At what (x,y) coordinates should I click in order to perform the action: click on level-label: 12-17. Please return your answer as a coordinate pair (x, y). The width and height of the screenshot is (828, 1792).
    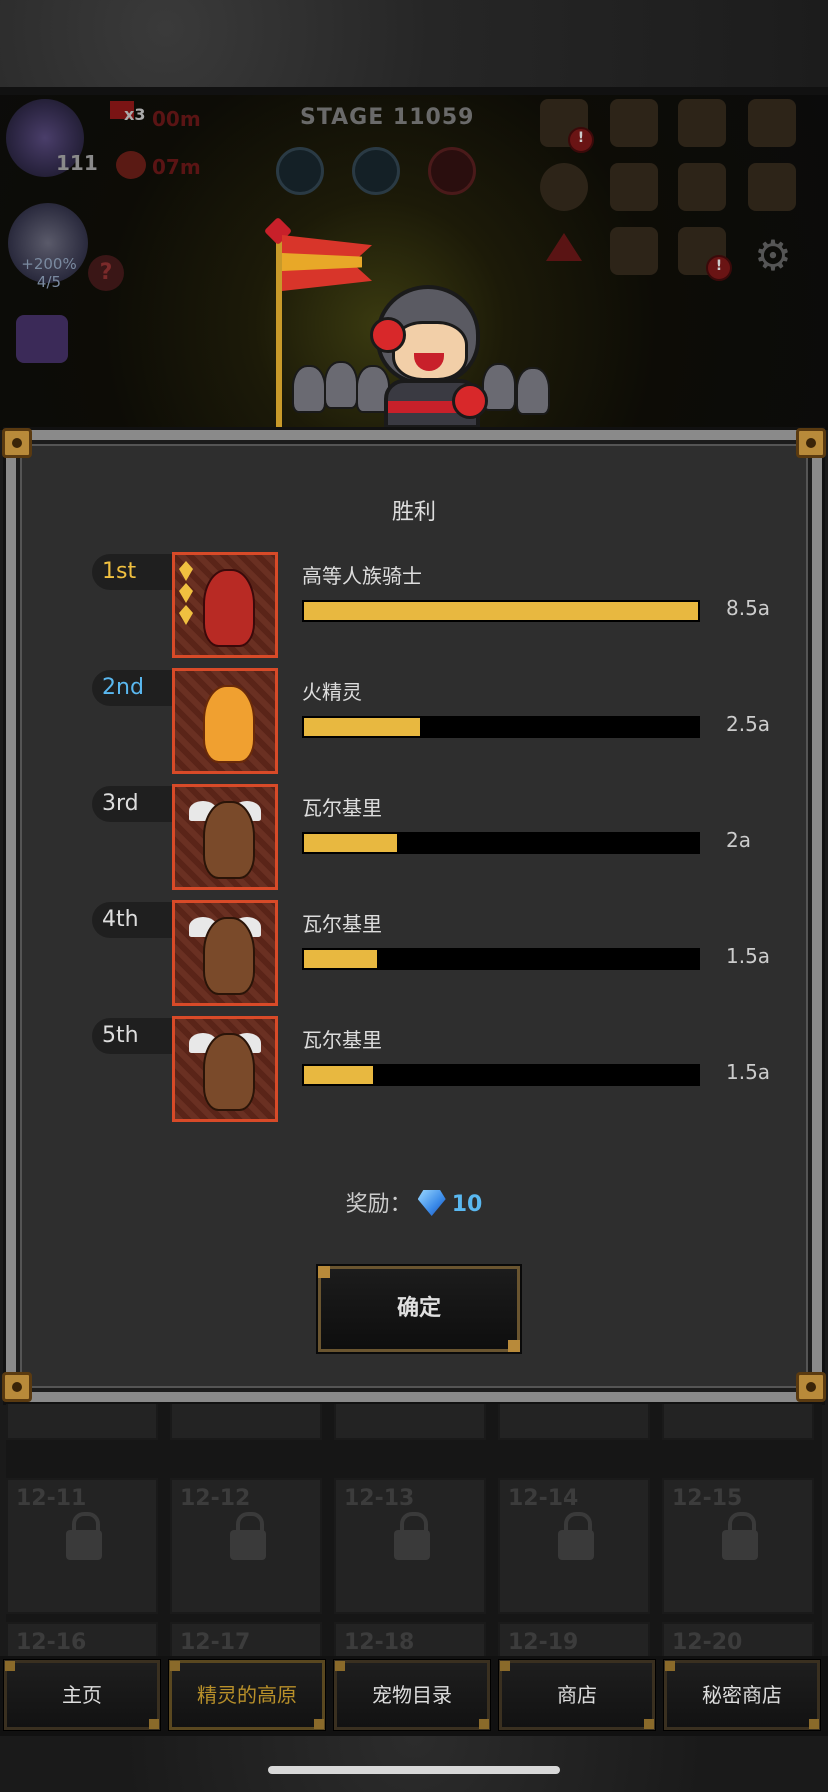
    Looking at the image, I should click on (215, 1642).